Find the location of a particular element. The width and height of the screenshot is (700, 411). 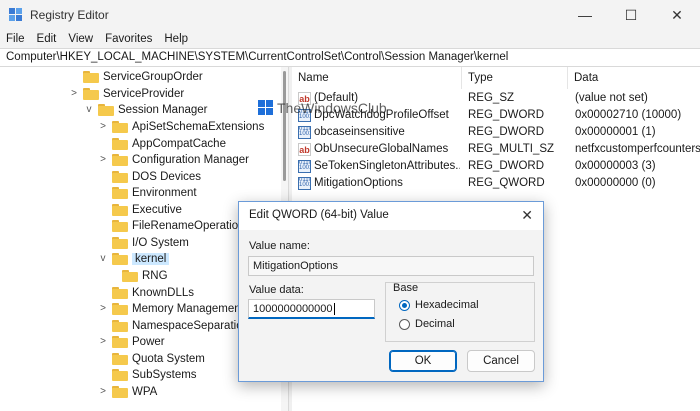

cancel-button: Cancel is located at coordinates (501, 361).